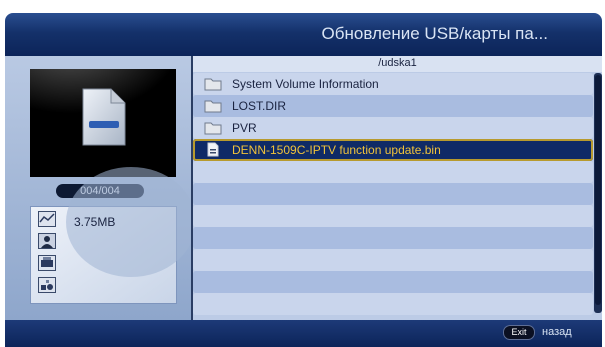  I want to click on current-path: /udska1, so click(397, 63).